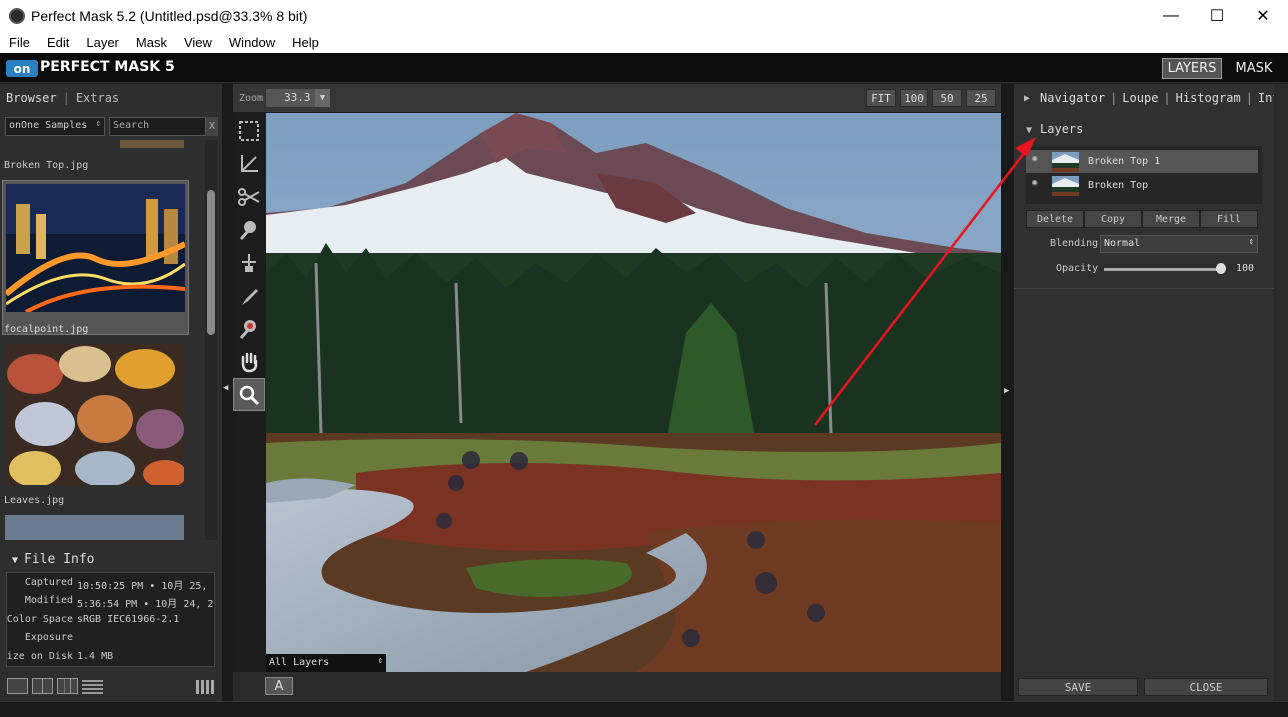 The width and height of the screenshot is (1288, 717). What do you see at coordinates (644, 709) in the screenshot?
I see `bottom-strip` at bounding box center [644, 709].